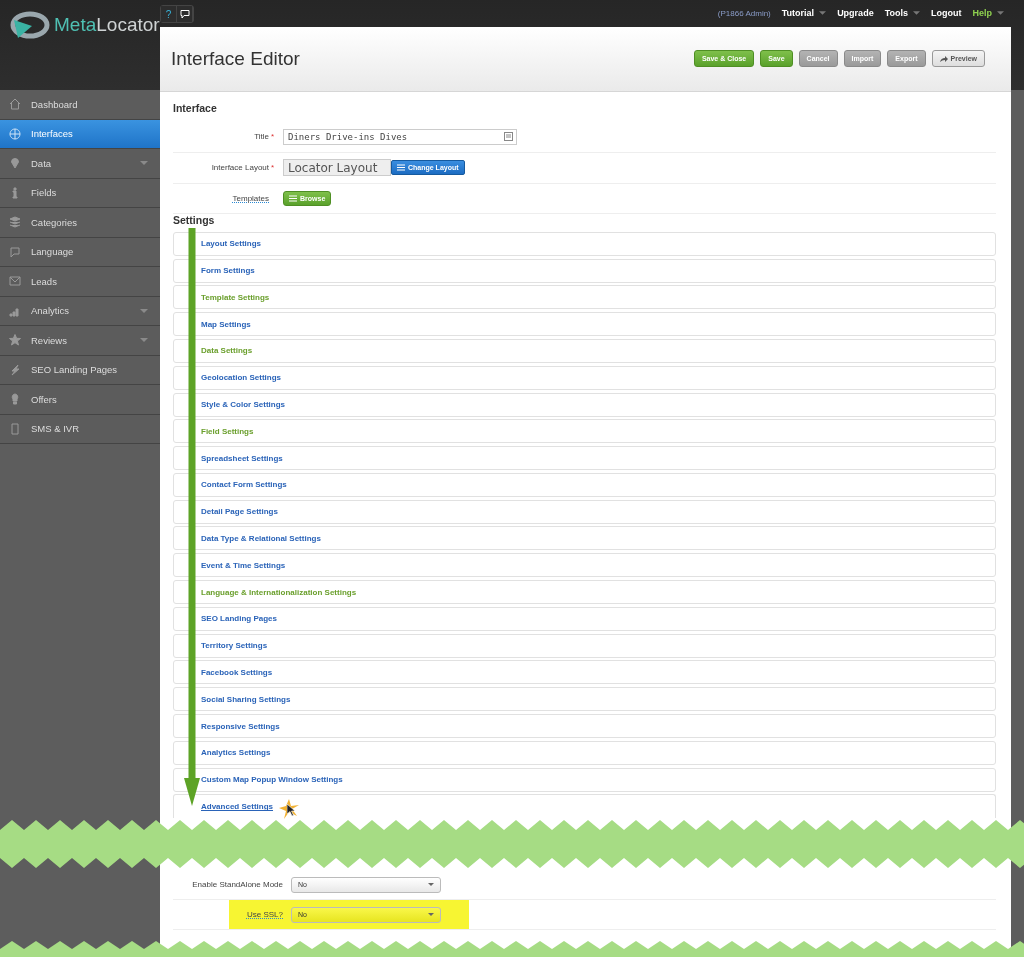  I want to click on settings-link: Advanced Settings, so click(237, 807).